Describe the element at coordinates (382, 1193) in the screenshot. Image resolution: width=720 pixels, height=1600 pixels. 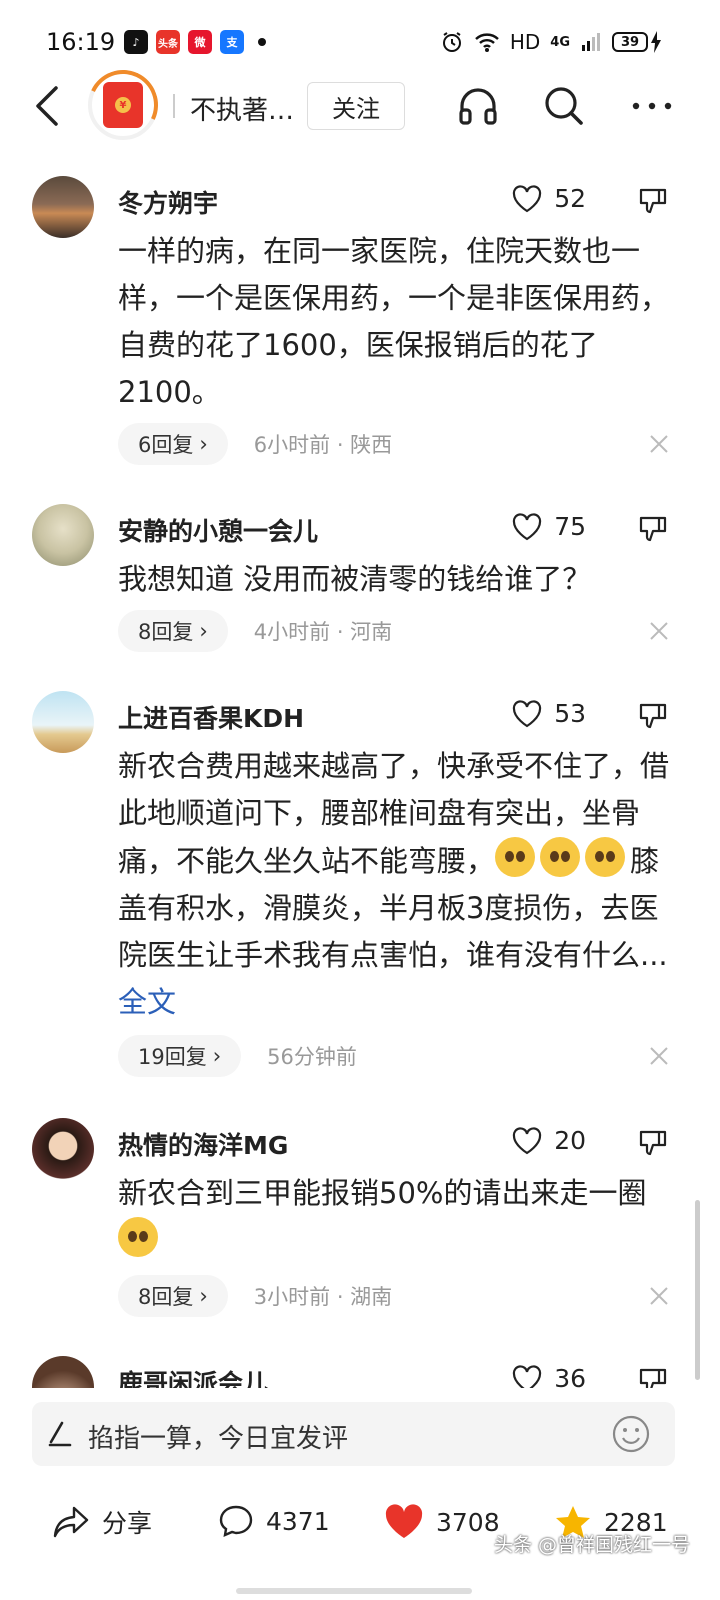
I see `comment-text-part: 新农合到三甲能报销50%的请出来走一圈` at that location.